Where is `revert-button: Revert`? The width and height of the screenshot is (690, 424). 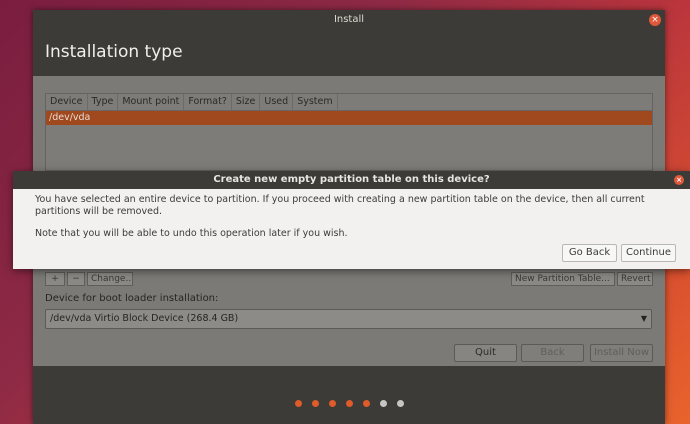 revert-button: Revert is located at coordinates (635, 279).